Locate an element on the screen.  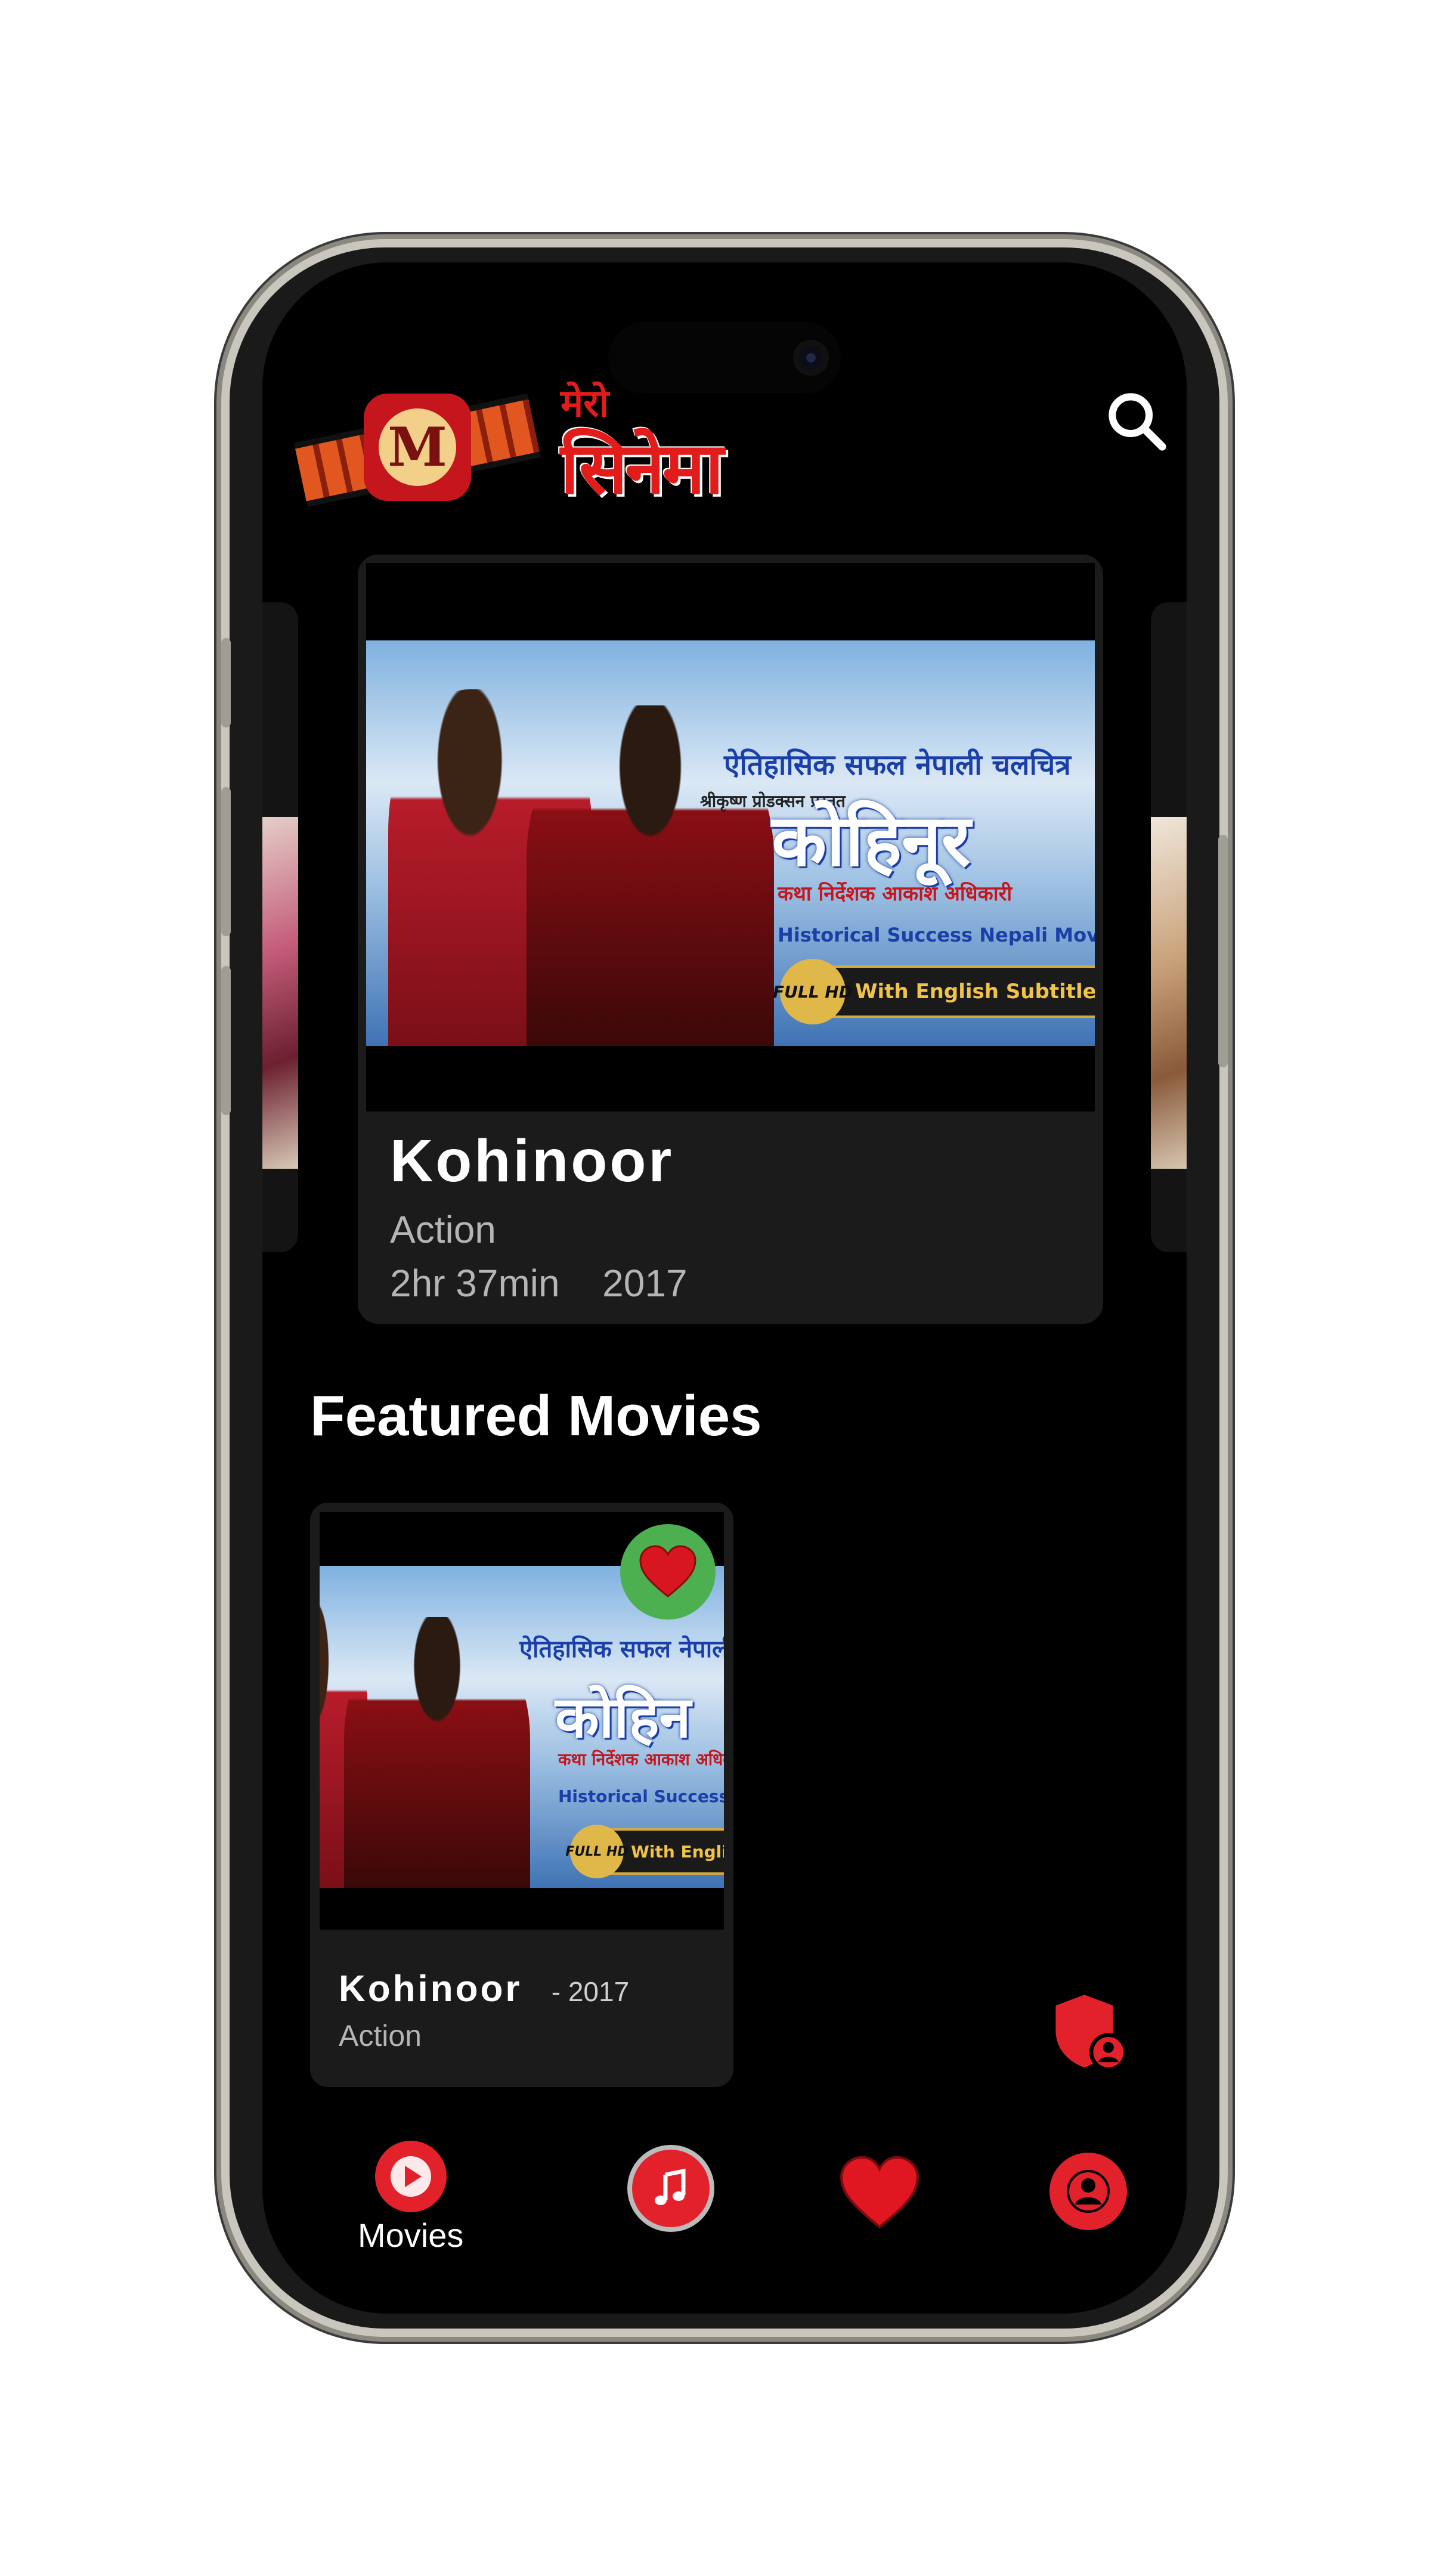
phone-power-button is located at coordinates (1223, 951).